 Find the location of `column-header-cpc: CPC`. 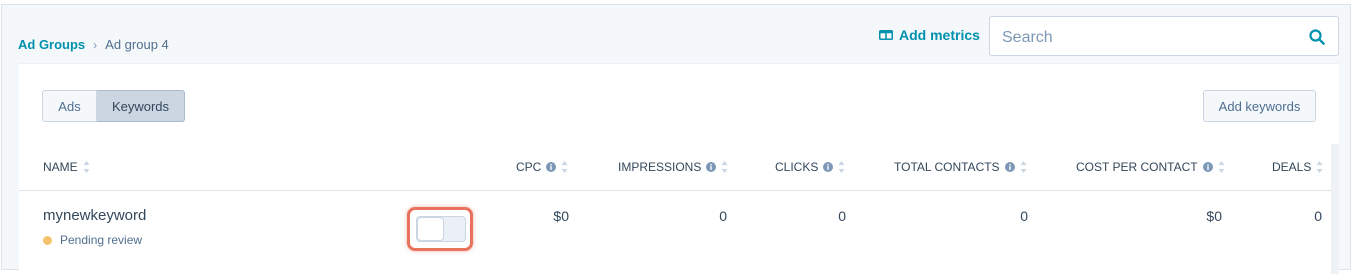

column-header-cpc: CPC is located at coordinates (542, 167).